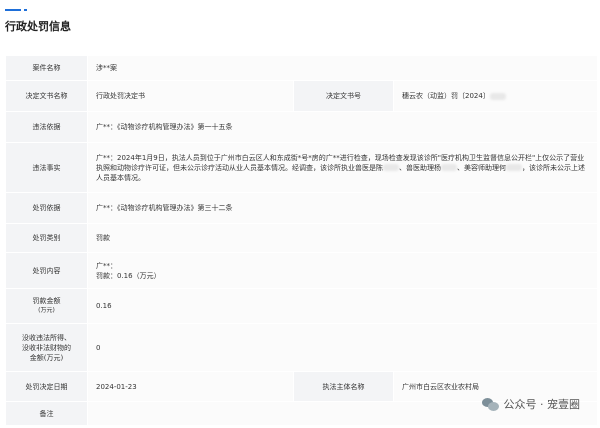 The height and width of the screenshot is (428, 600). What do you see at coordinates (46, 310) in the screenshot?
I see `fine-amount-unit: (万元)` at bounding box center [46, 310].